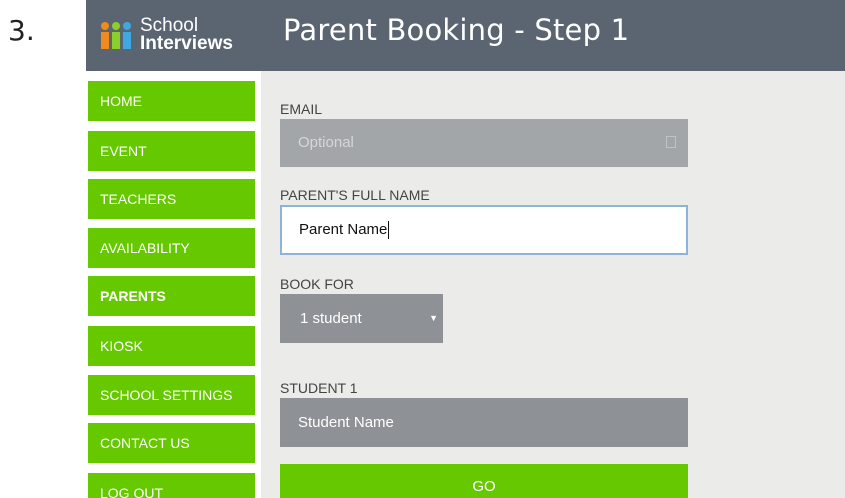 Image resolution: width=845 pixels, height=498 pixels. Describe the element at coordinates (484, 481) in the screenshot. I see `go-button: GO` at that location.